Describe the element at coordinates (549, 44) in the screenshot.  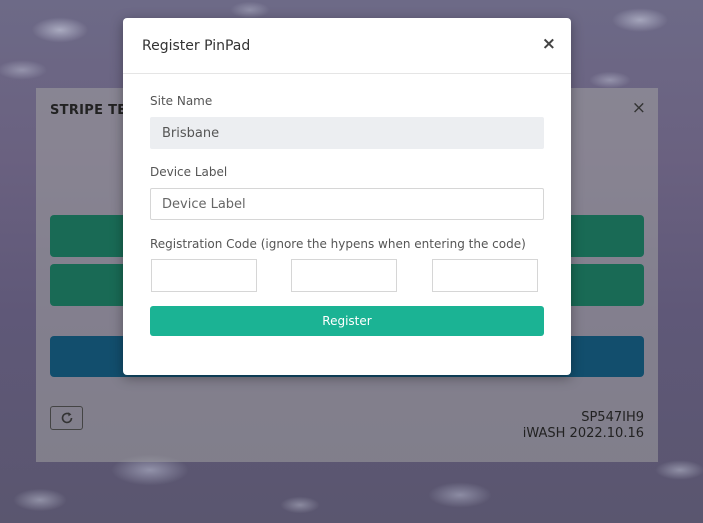
I see `close-icon: ×` at that location.